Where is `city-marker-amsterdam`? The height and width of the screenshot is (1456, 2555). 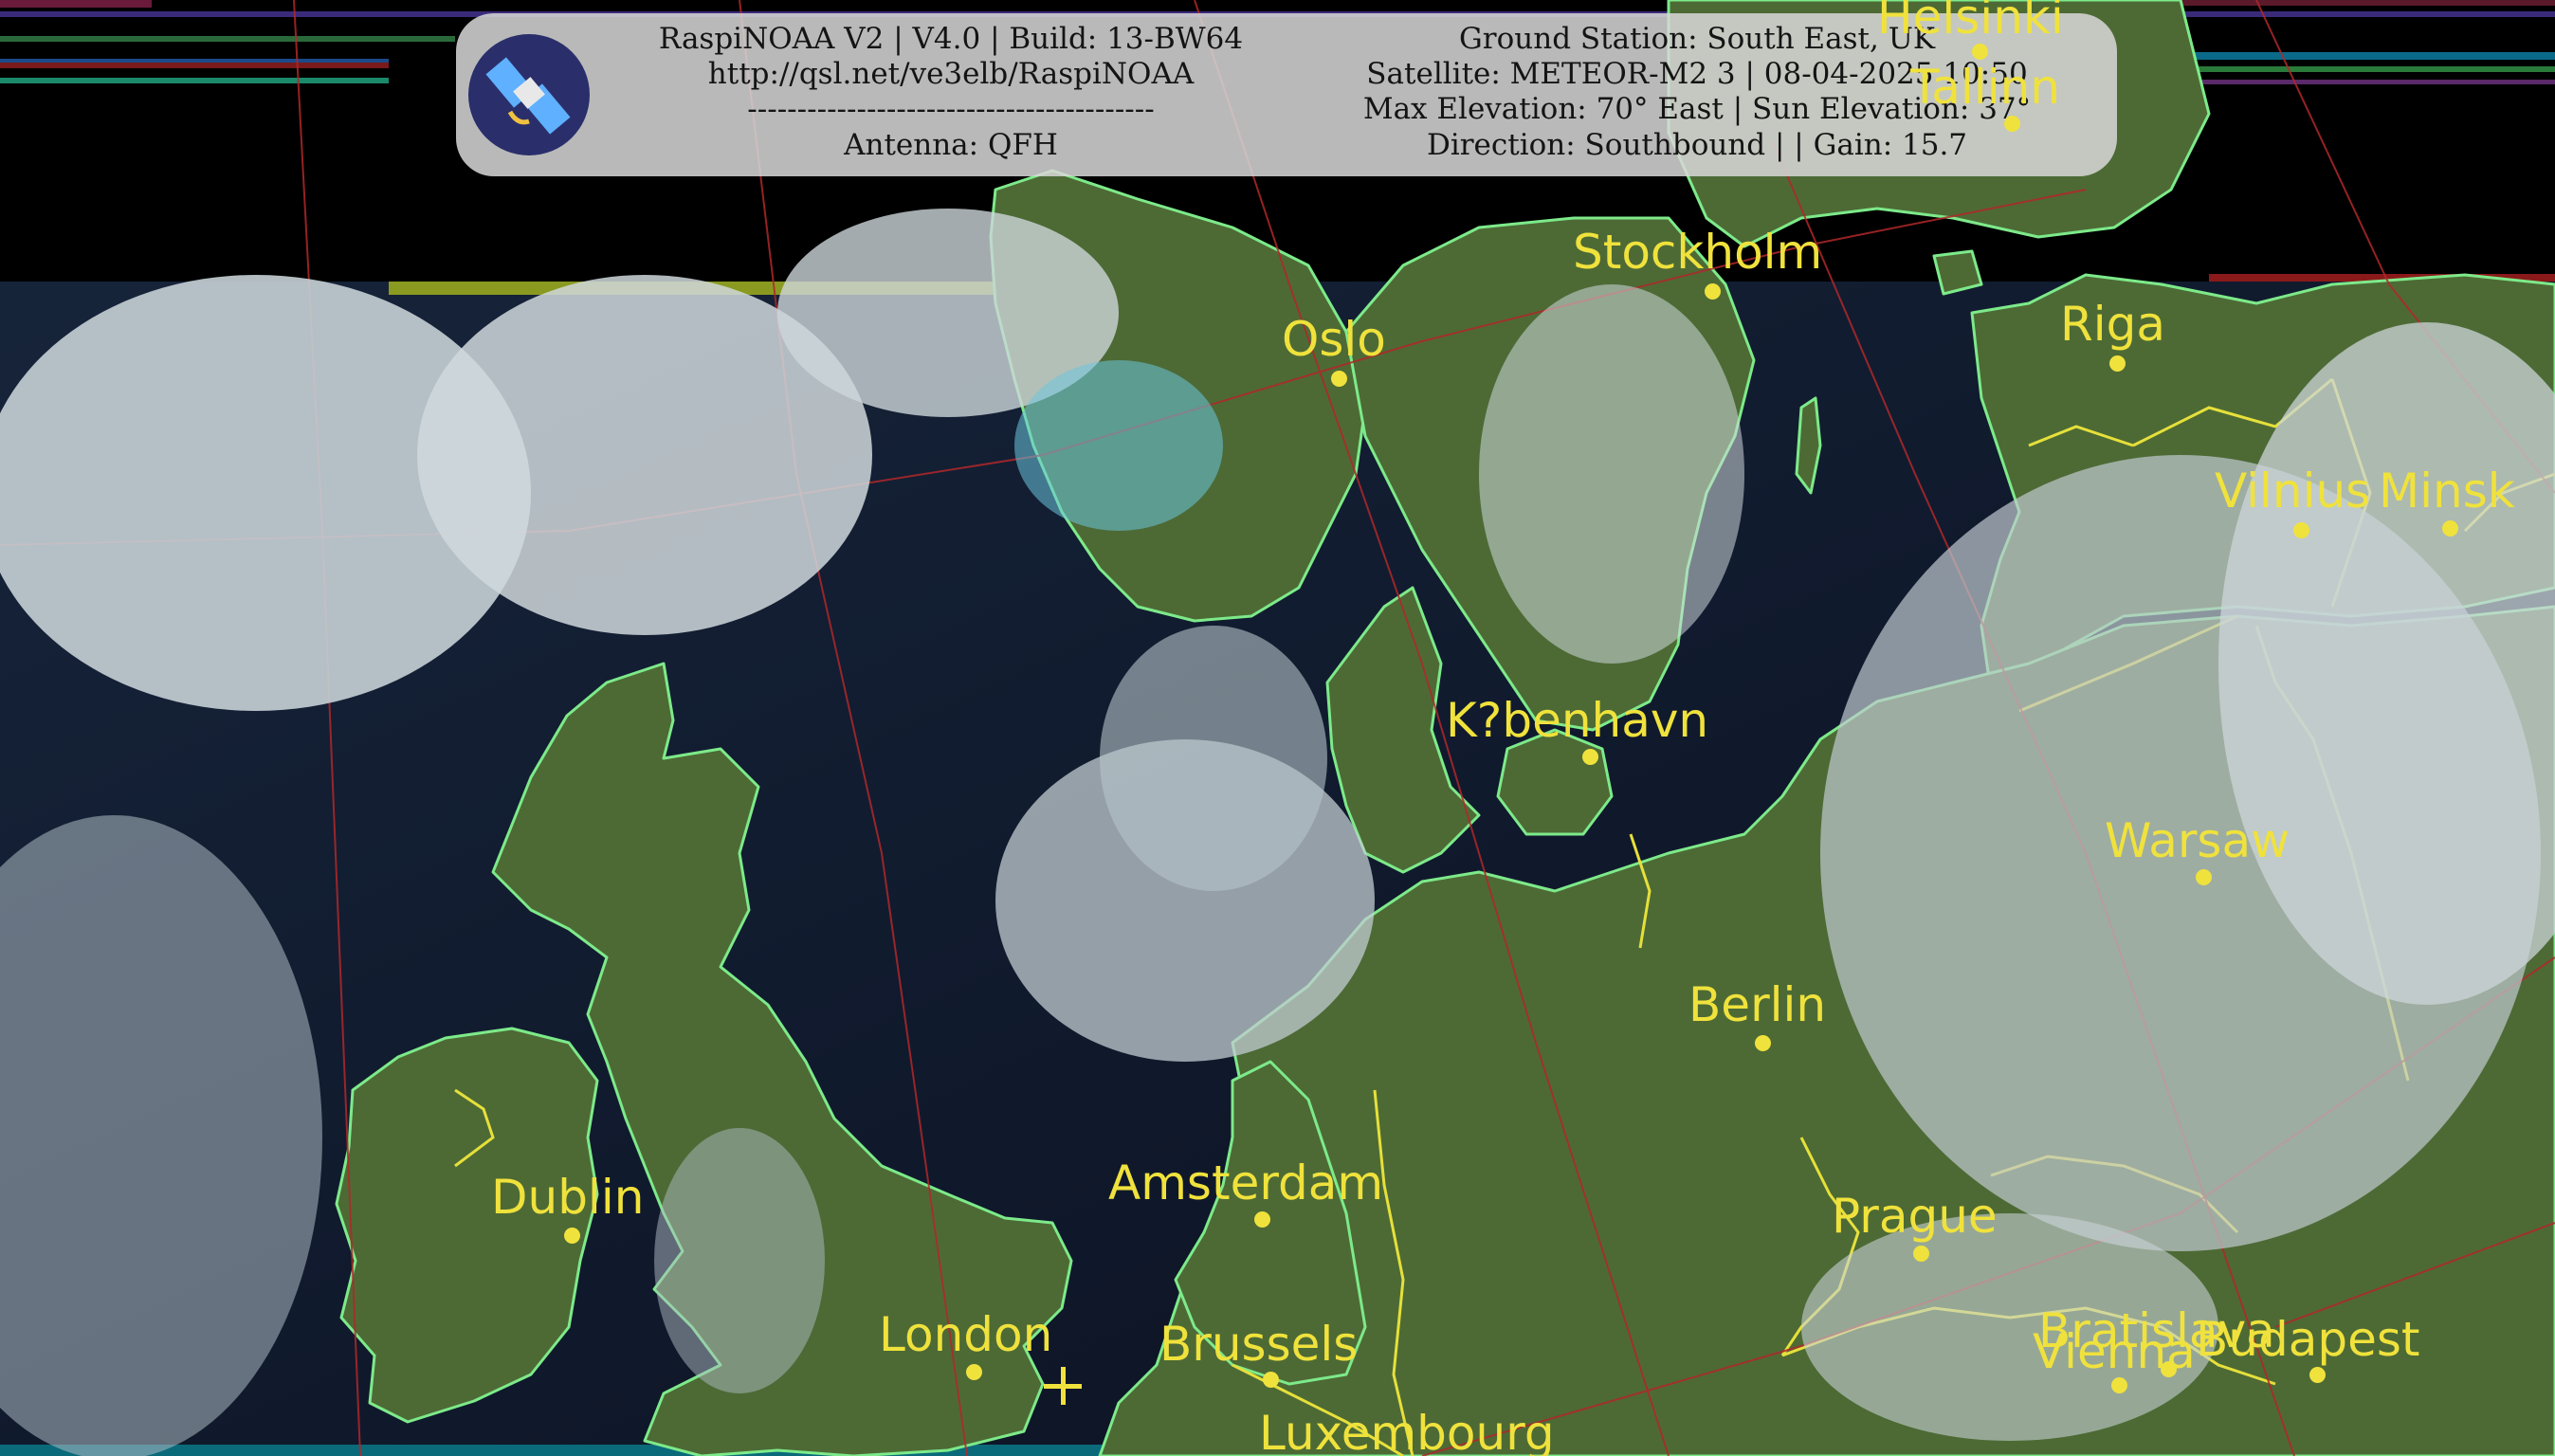
city-marker-amsterdam is located at coordinates (1262, 1219).